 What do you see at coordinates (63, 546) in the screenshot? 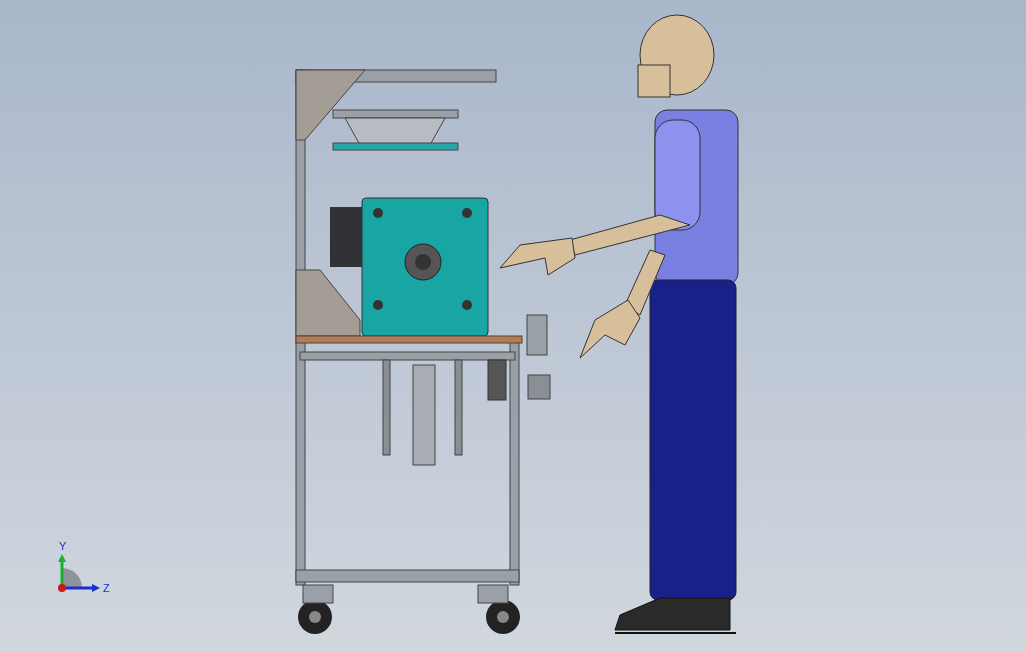
I see `axis-label: Y` at bounding box center [63, 546].